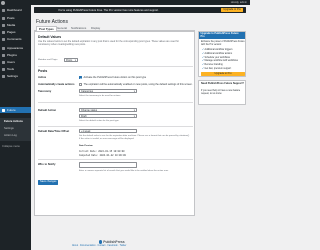 The width and height of the screenshot is (320, 250). Describe the element at coordinates (54, 131) in the screenshot. I see `date-offset-label: Default Date/Time Offset` at that location.